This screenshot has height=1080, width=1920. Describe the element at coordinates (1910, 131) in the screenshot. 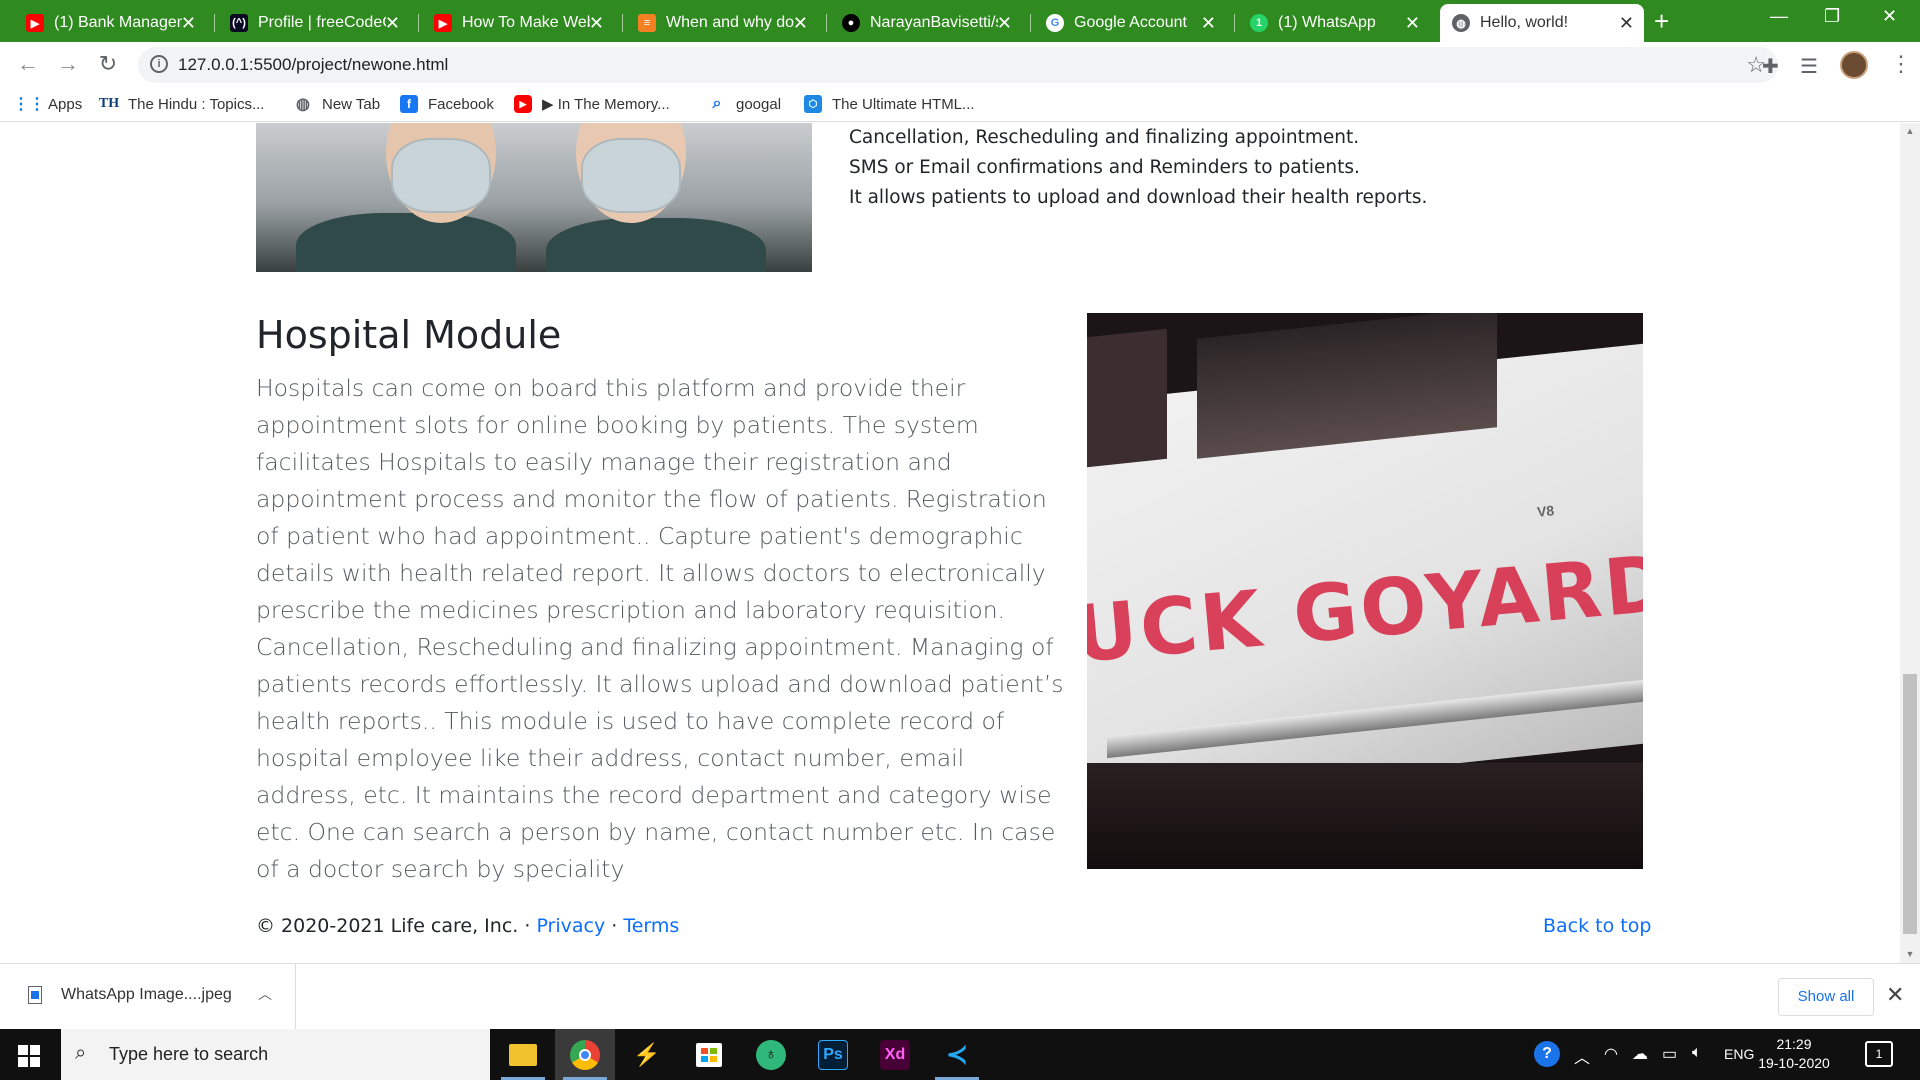

I see `scroll-up-arrow-icon: ▲` at that location.